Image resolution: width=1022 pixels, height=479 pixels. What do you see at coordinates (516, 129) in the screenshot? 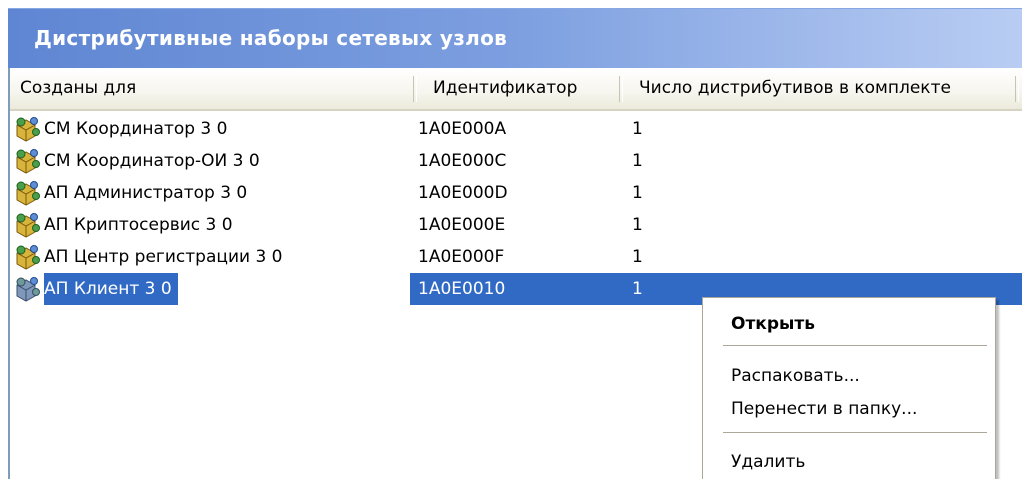
I see `list-row: СМ Координатор 3 0 1A0E000A 1` at bounding box center [516, 129].